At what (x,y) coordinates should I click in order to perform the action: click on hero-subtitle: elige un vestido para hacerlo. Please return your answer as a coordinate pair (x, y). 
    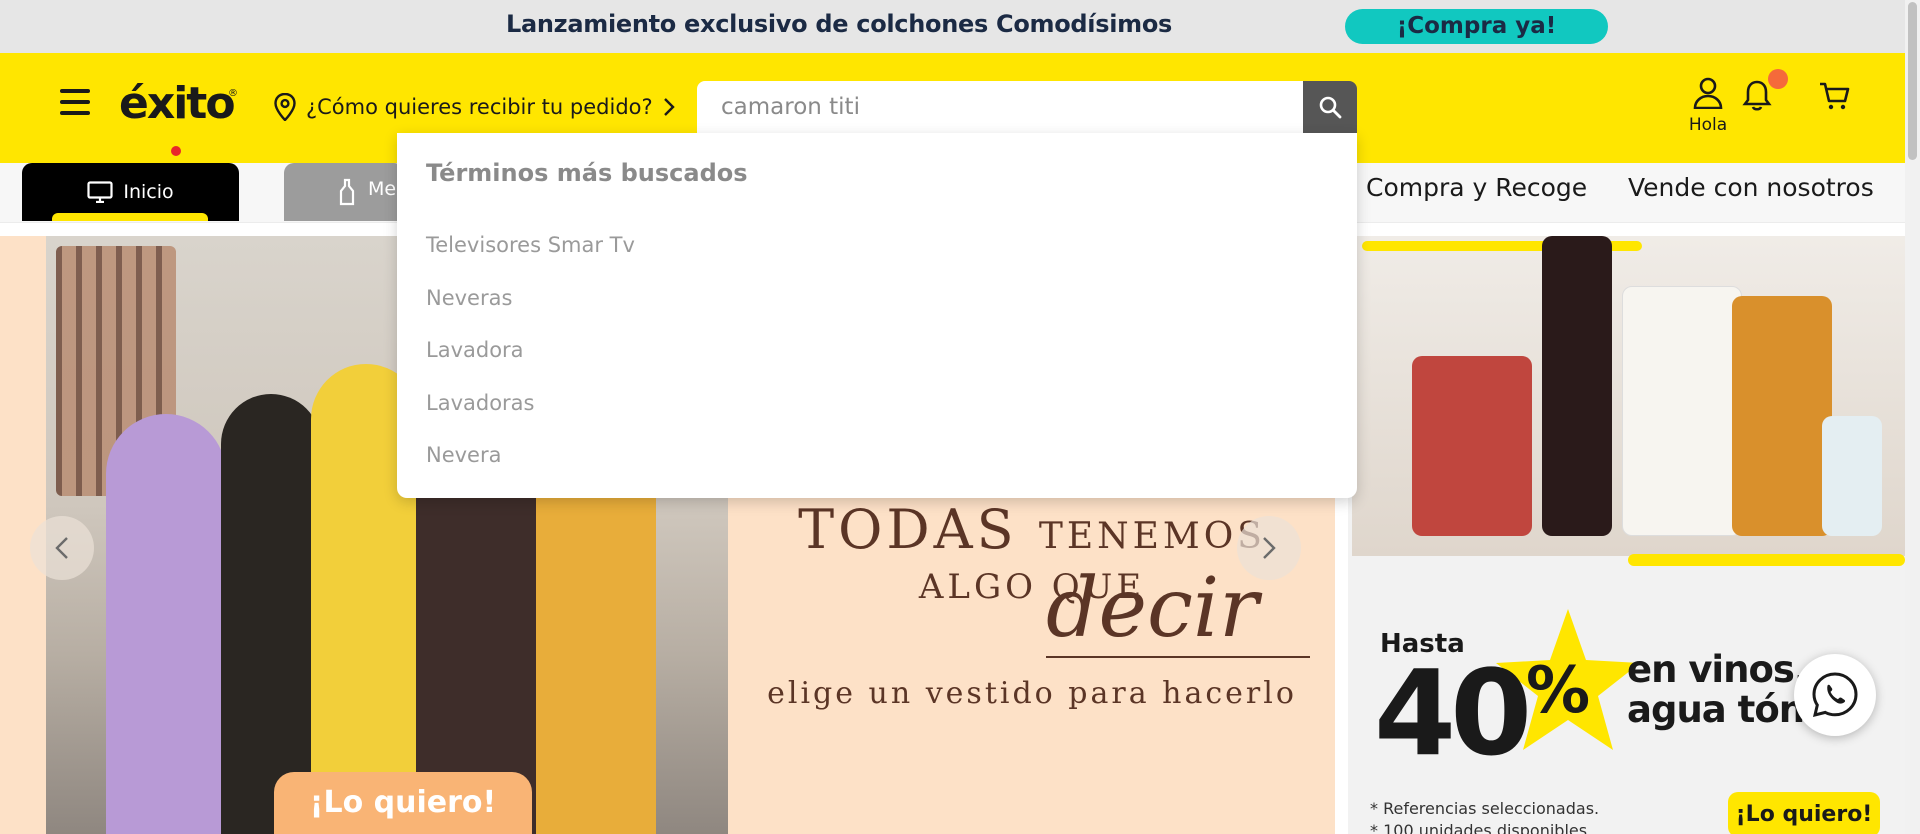
    Looking at the image, I should click on (1032, 693).